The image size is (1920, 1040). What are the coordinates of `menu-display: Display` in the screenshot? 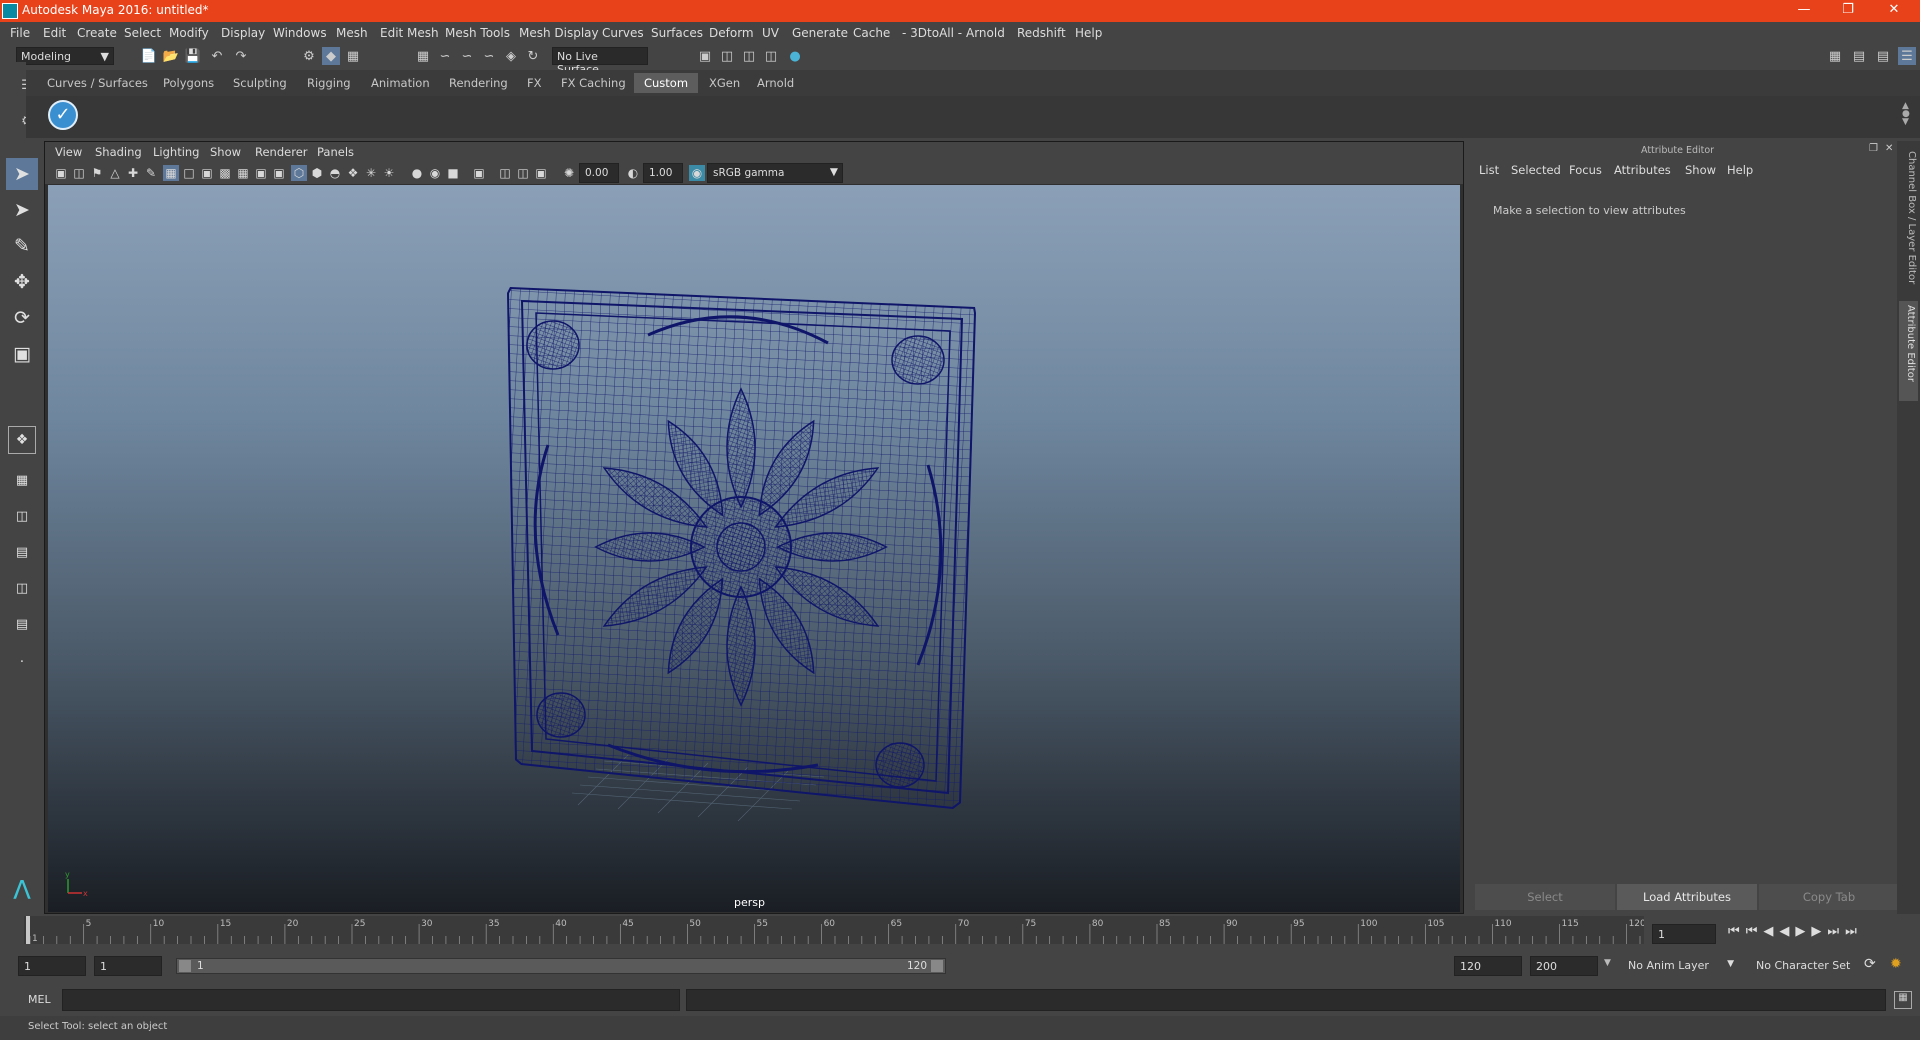 It's located at (243, 33).